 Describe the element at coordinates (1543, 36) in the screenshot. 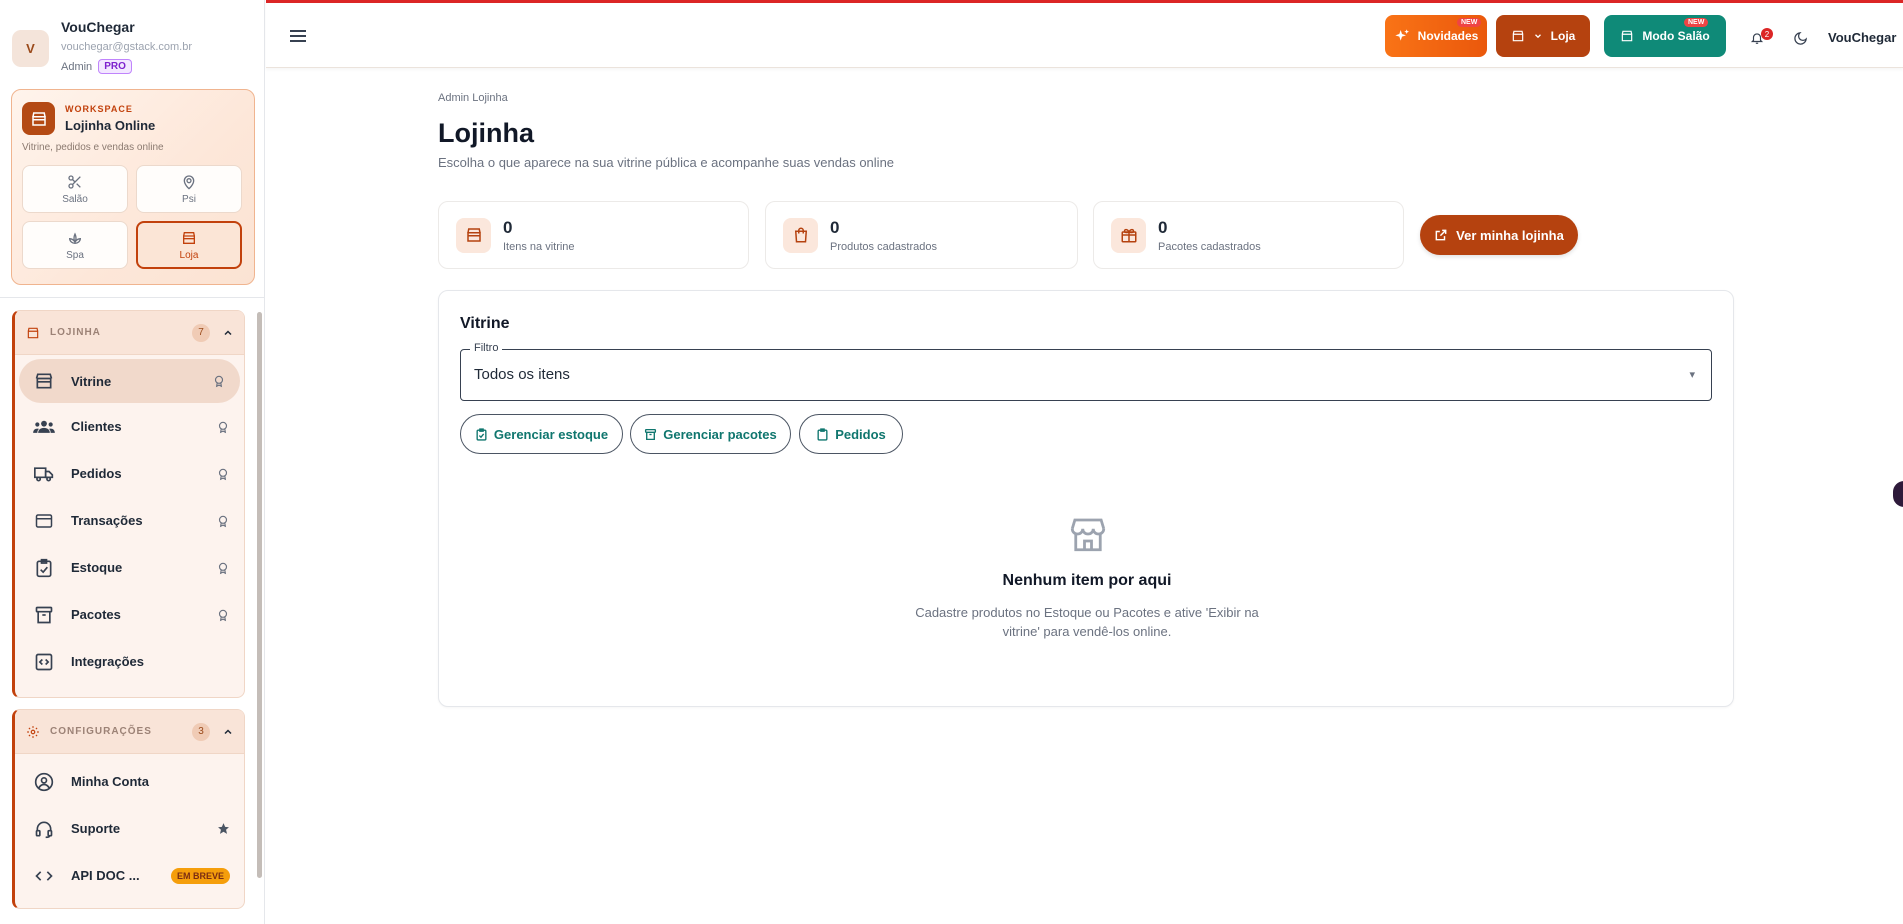

I see `workspace-selector-loja: Loja` at that location.